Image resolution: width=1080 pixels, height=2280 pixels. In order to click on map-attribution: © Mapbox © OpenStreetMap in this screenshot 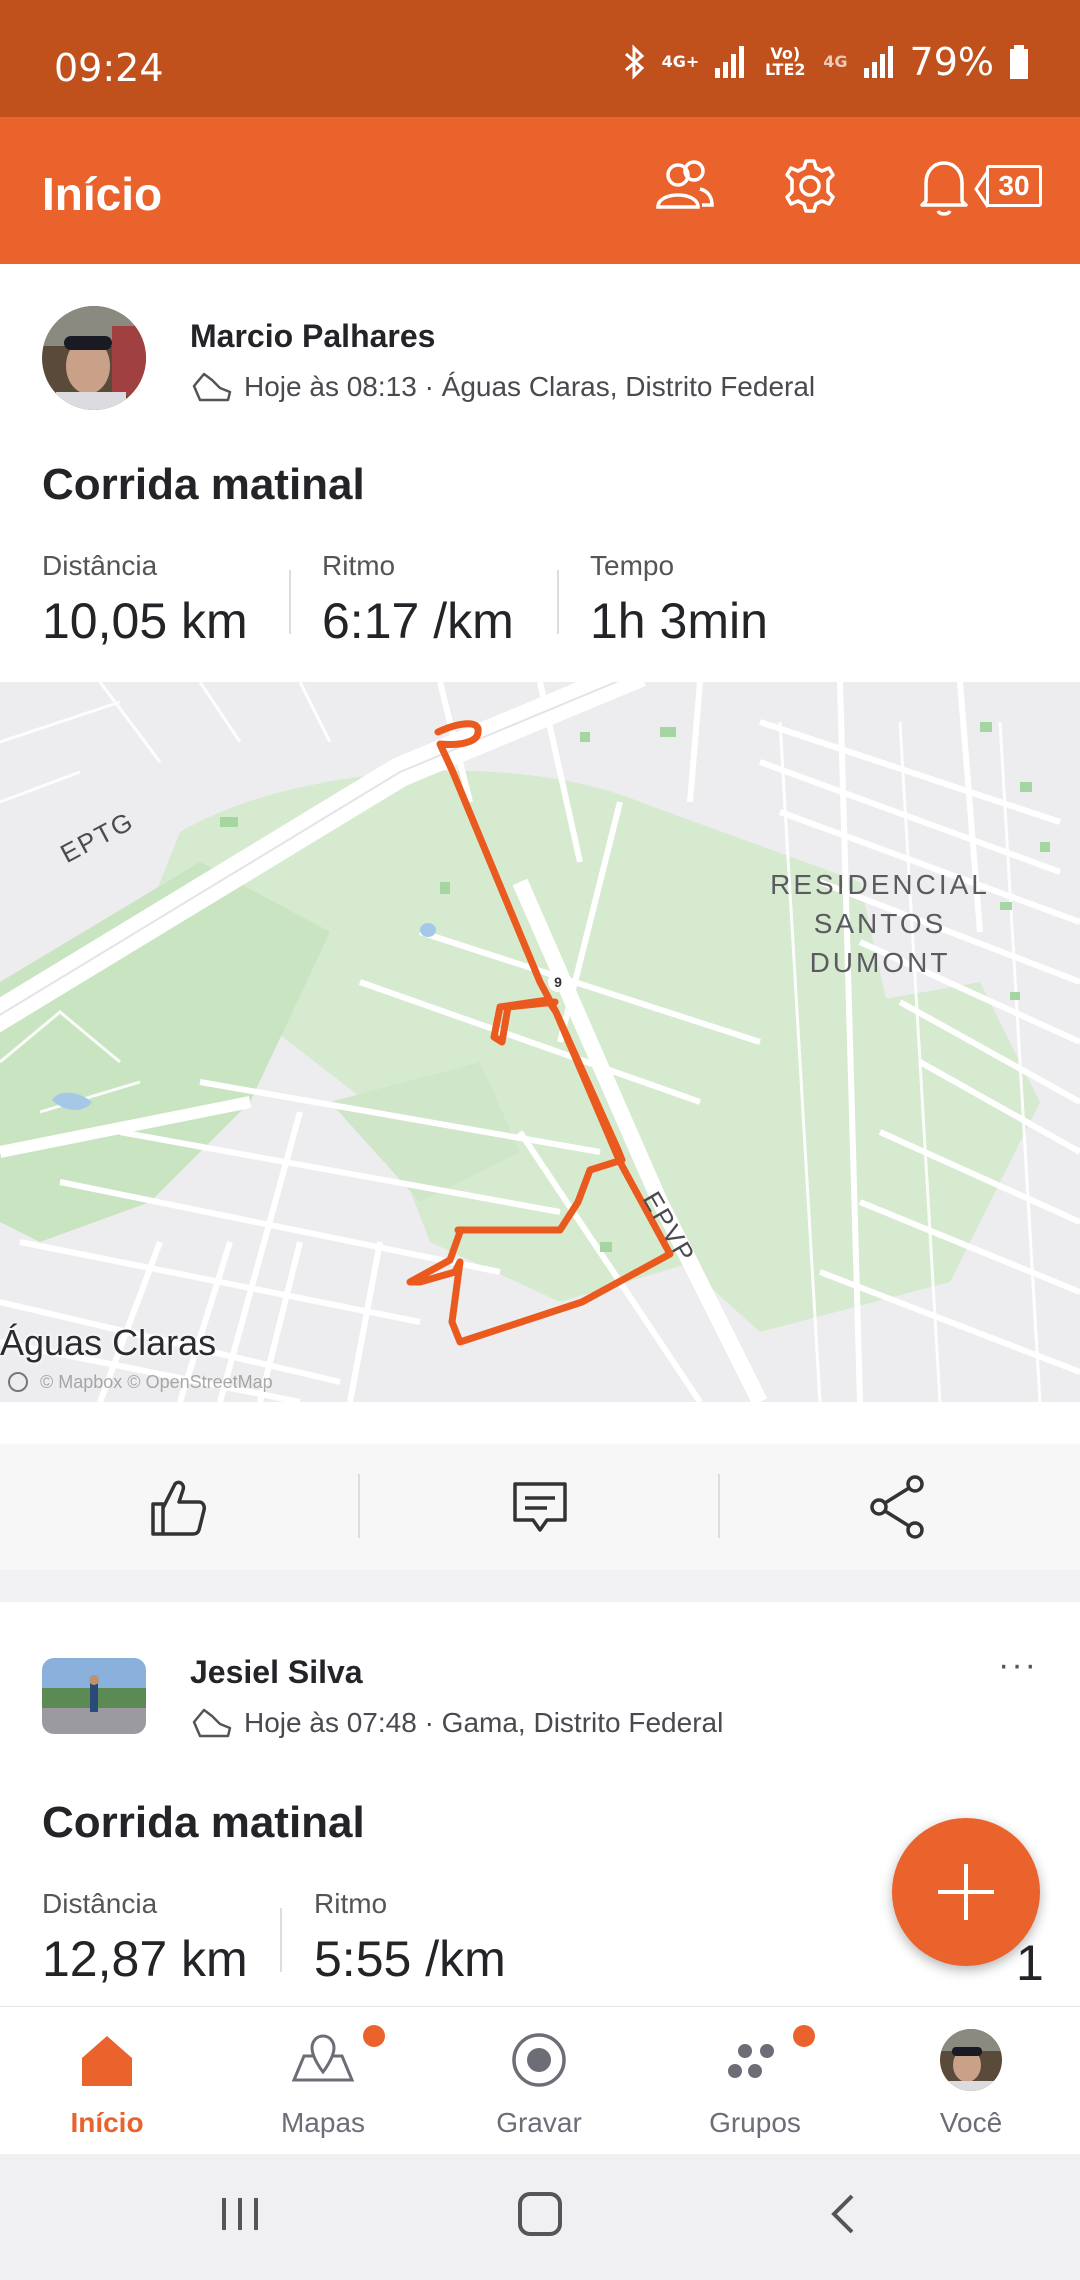, I will do `click(156, 1382)`.